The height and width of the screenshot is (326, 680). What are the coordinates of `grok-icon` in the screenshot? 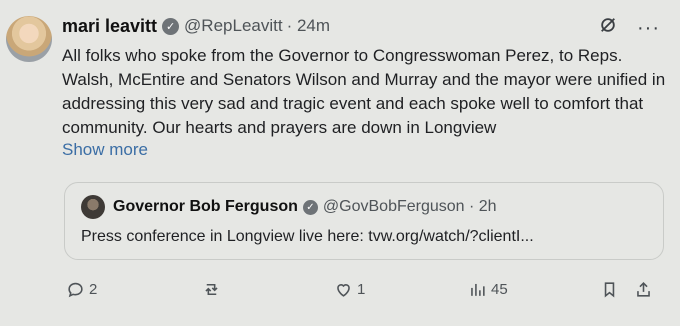 It's located at (608, 27).